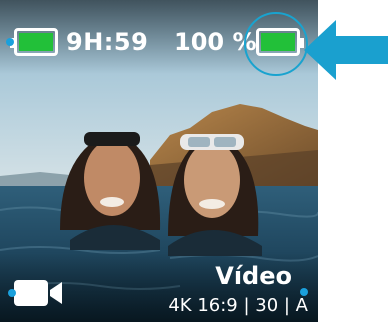 This screenshot has height=322, width=390. What do you see at coordinates (35, 293) in the screenshot?
I see `video-camera-icon` at bounding box center [35, 293].